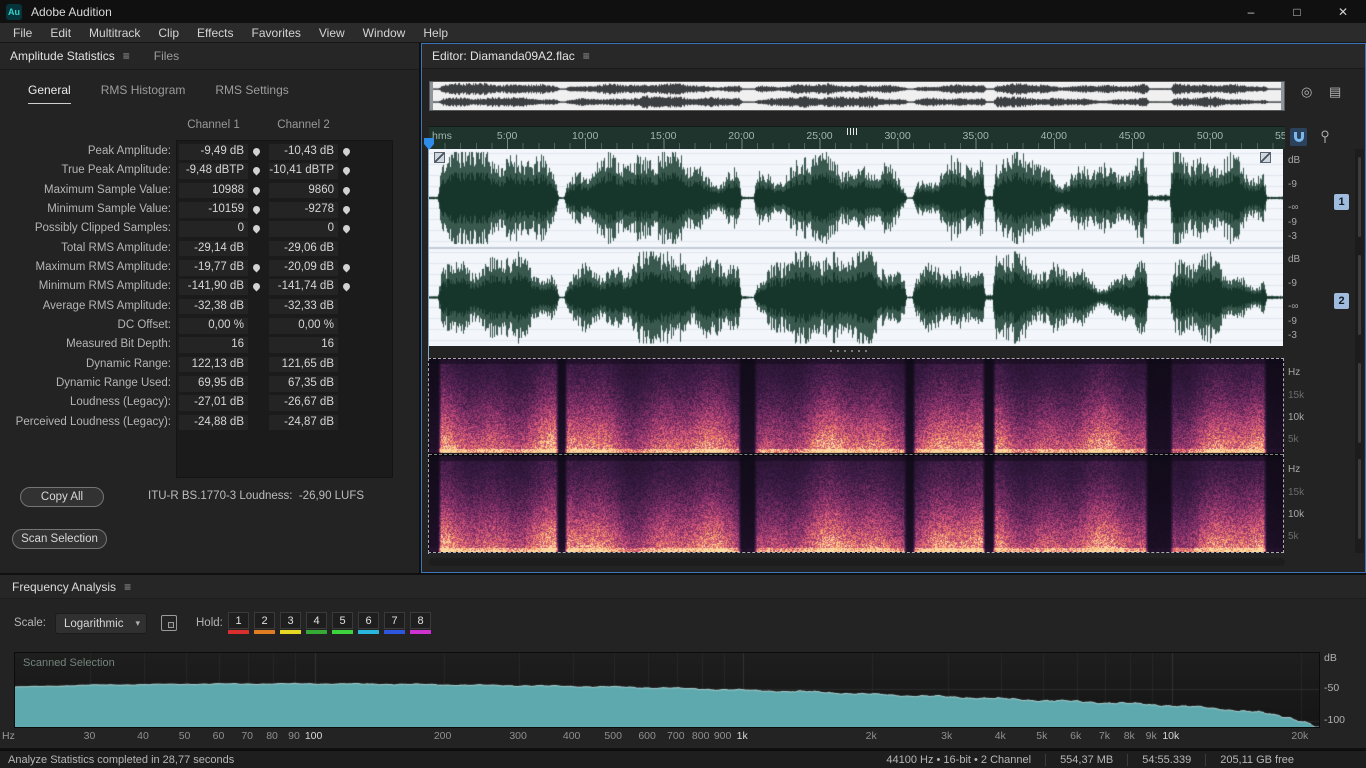 The height and width of the screenshot is (768, 1366). What do you see at coordinates (71, 11) in the screenshot?
I see `window-title: Adobe Audition` at bounding box center [71, 11].